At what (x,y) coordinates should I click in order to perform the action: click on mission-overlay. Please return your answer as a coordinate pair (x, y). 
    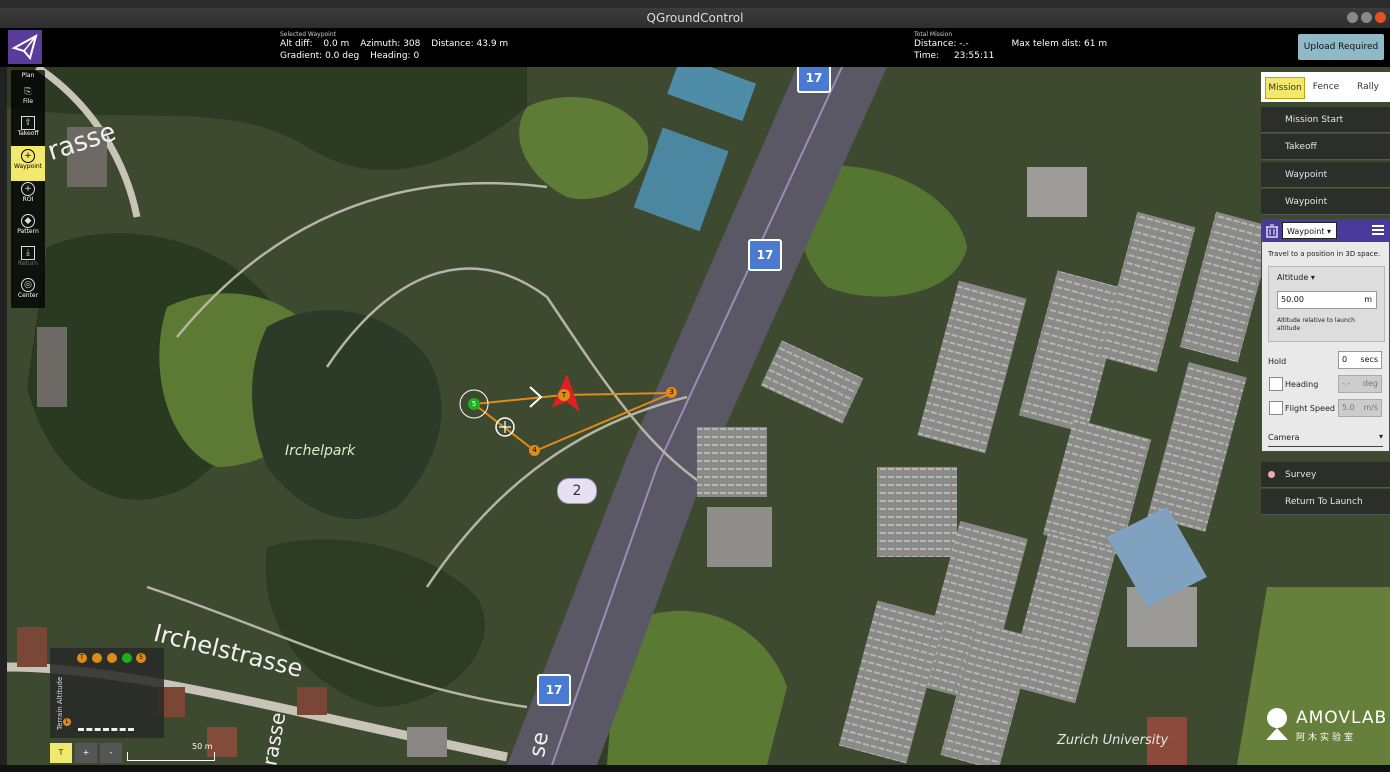
    Looking at the image, I should click on (566, 413).